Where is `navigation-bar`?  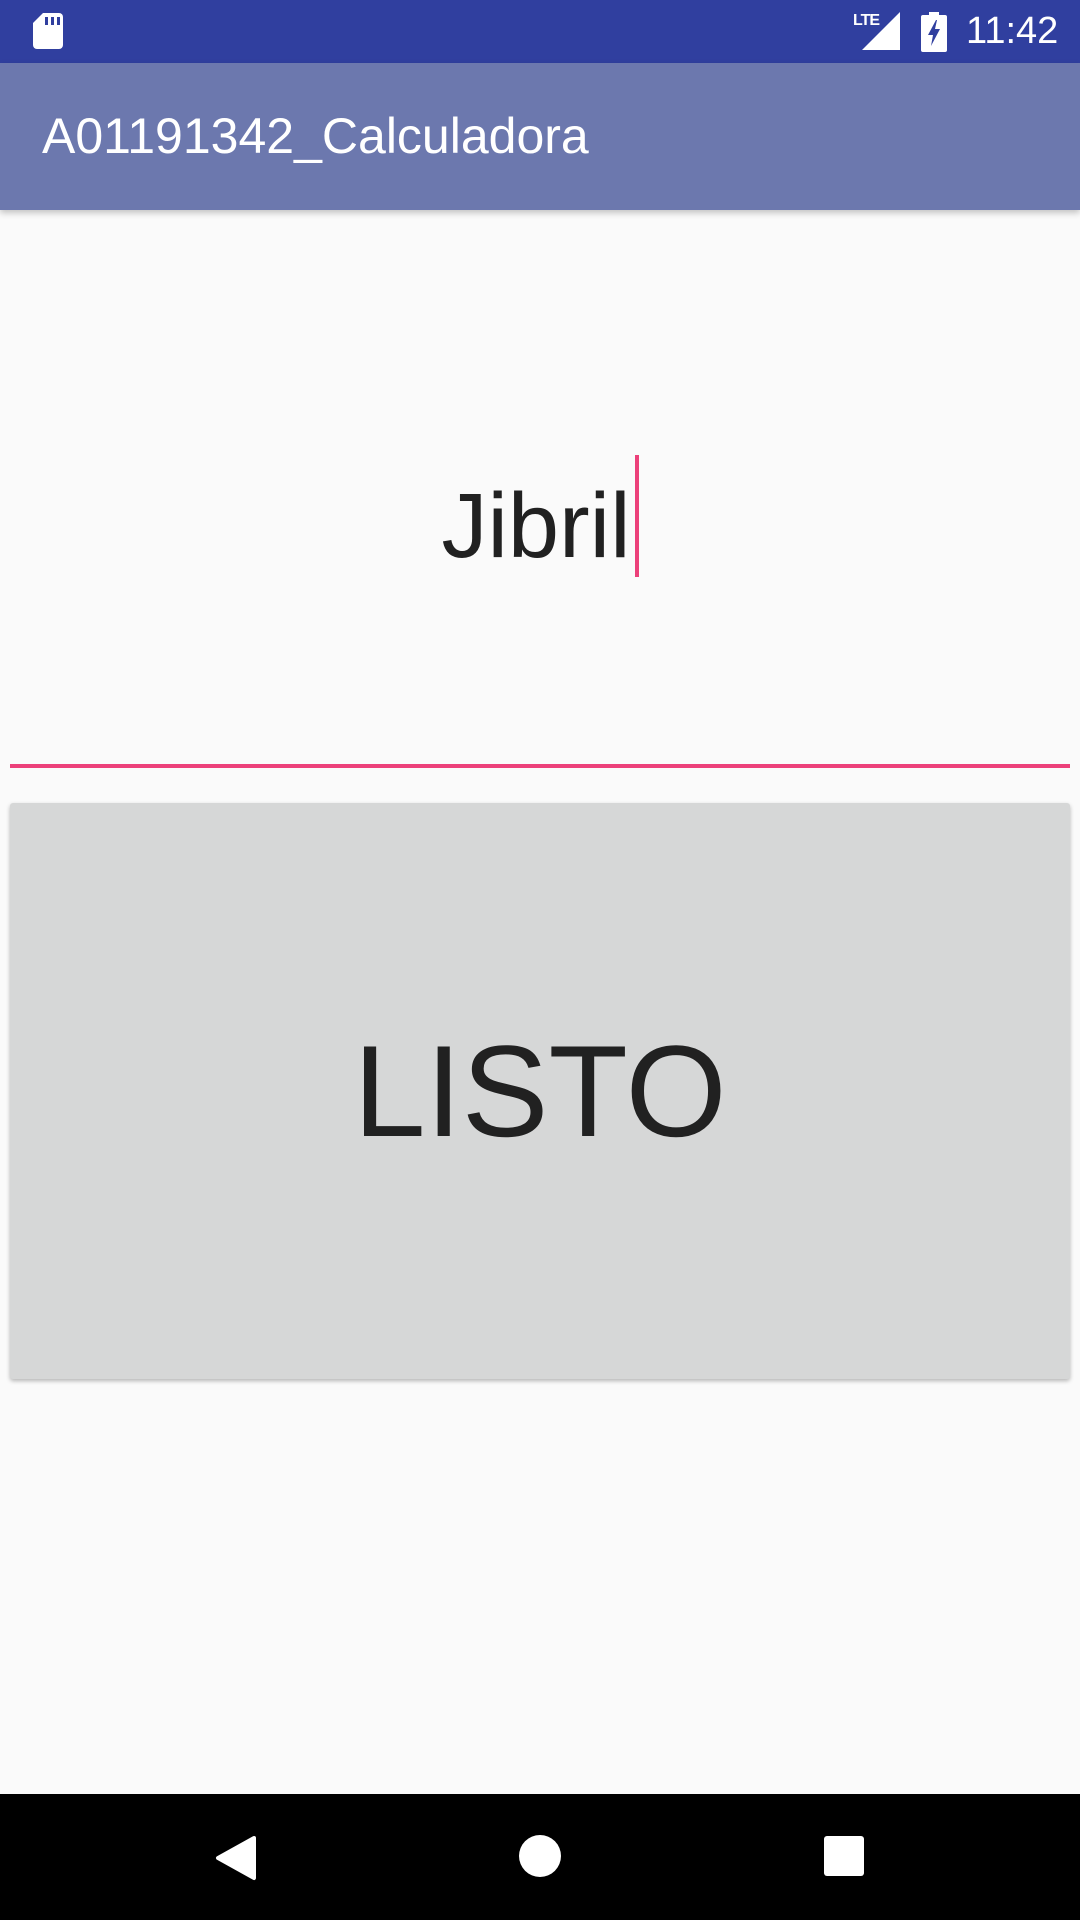
navigation-bar is located at coordinates (540, 1857).